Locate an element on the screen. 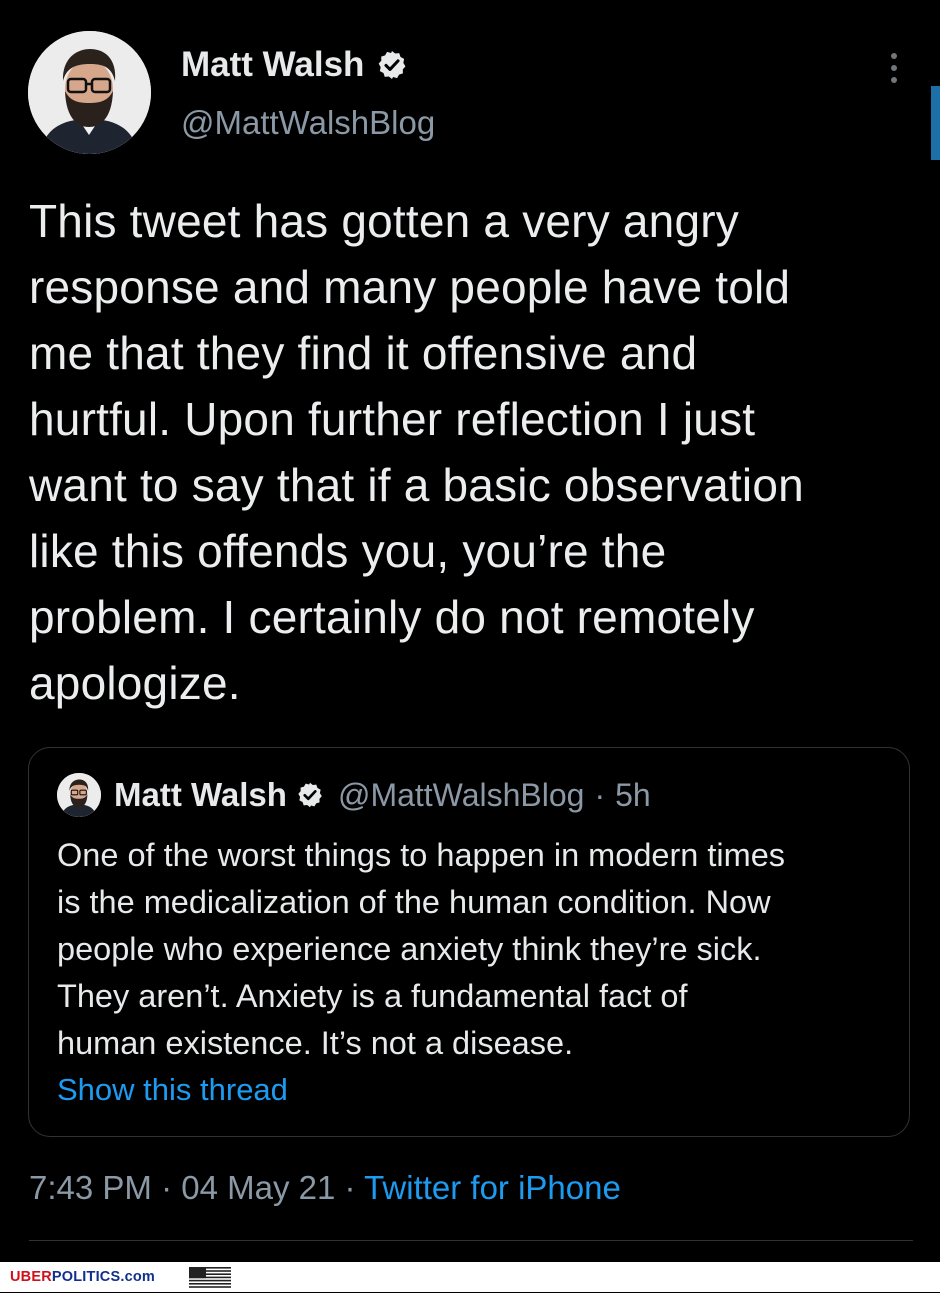 The width and height of the screenshot is (940, 1293). watermark-bar: UBERPOLITICS.com is located at coordinates (470, 1277).